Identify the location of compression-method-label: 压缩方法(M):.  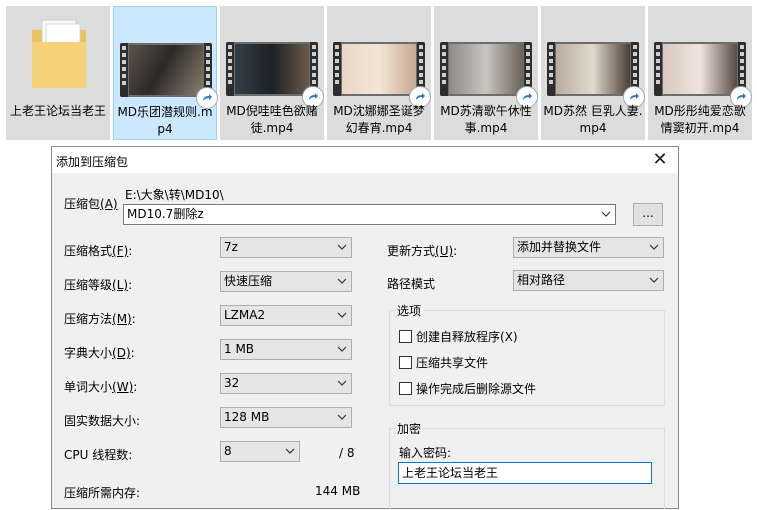
(100, 319).